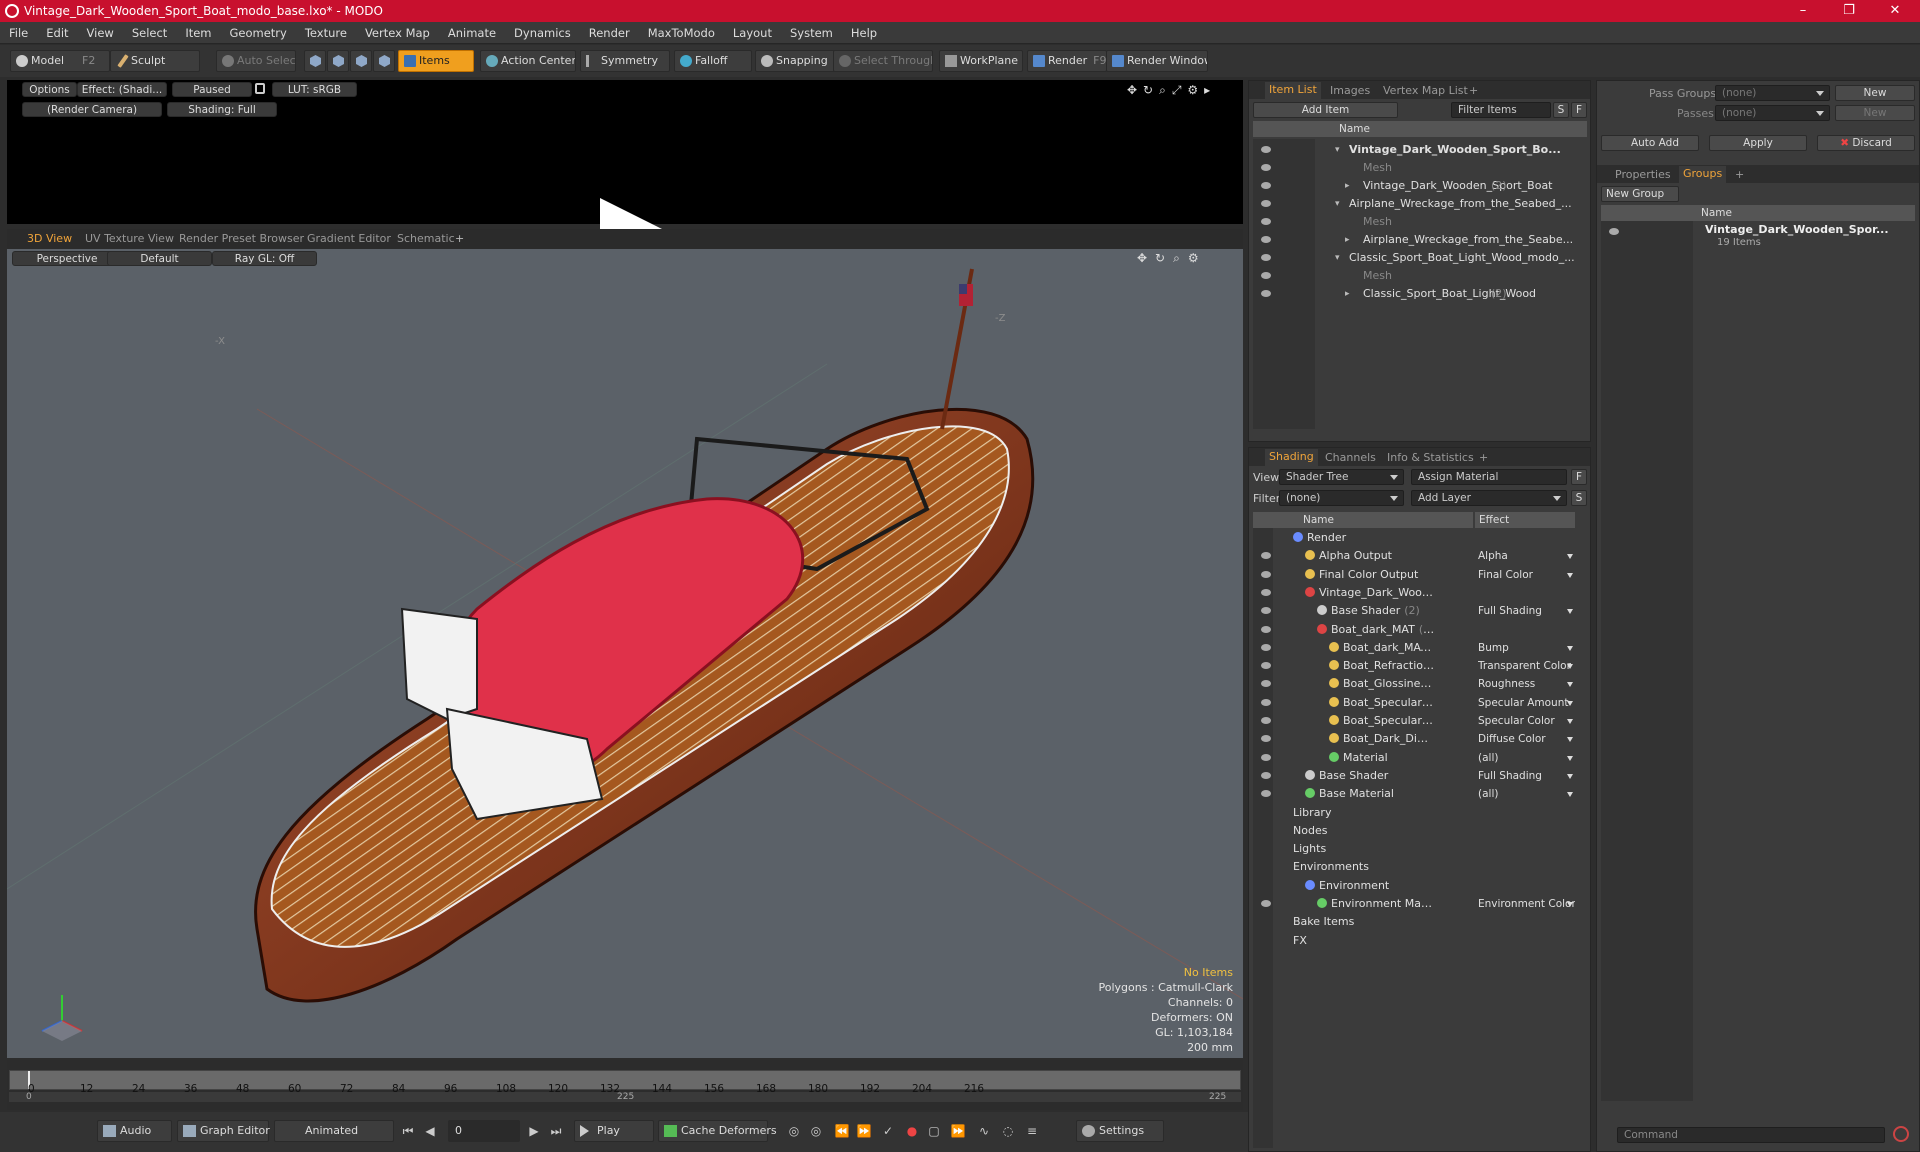 The height and width of the screenshot is (1152, 1920). I want to click on shader-tree-row: Environment, so click(1415, 886).